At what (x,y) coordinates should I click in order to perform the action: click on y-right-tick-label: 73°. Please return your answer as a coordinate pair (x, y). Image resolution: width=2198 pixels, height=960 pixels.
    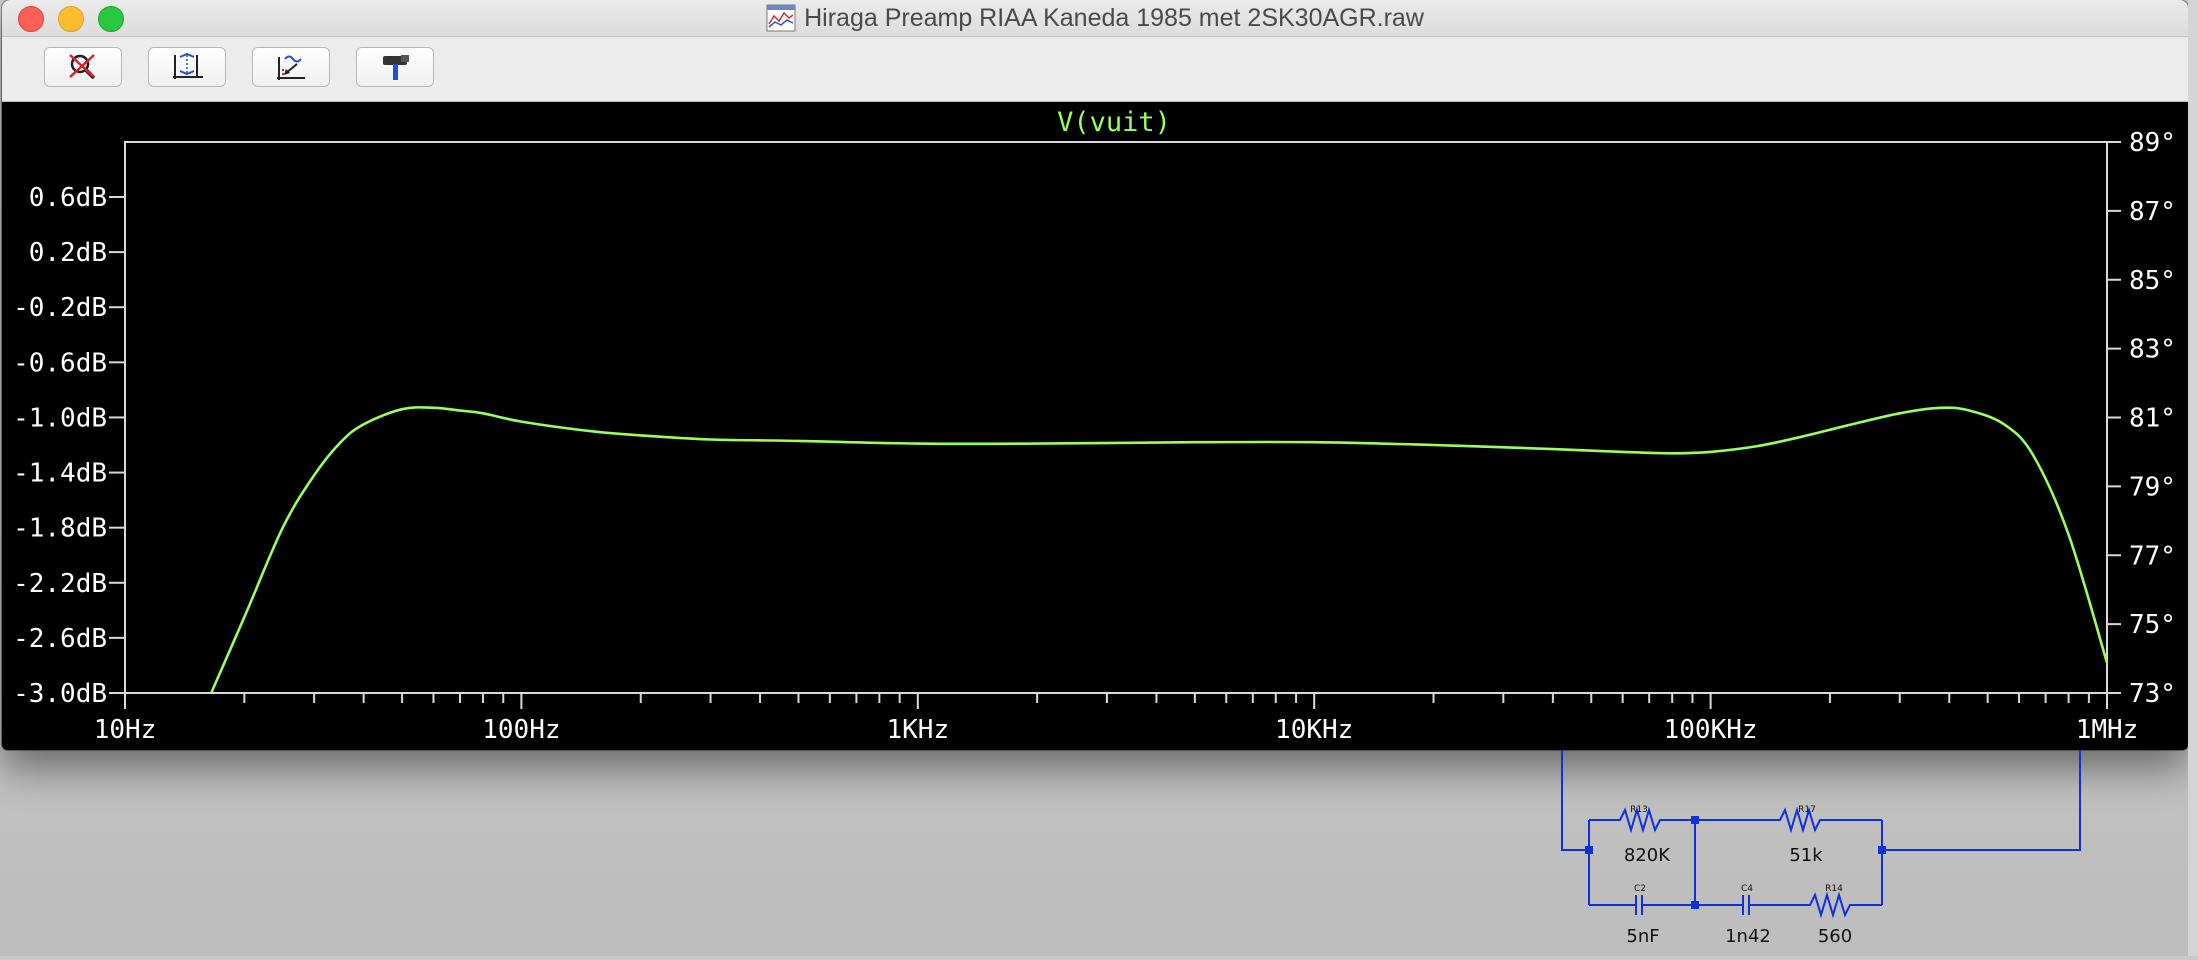
    Looking at the image, I should click on (2152, 694).